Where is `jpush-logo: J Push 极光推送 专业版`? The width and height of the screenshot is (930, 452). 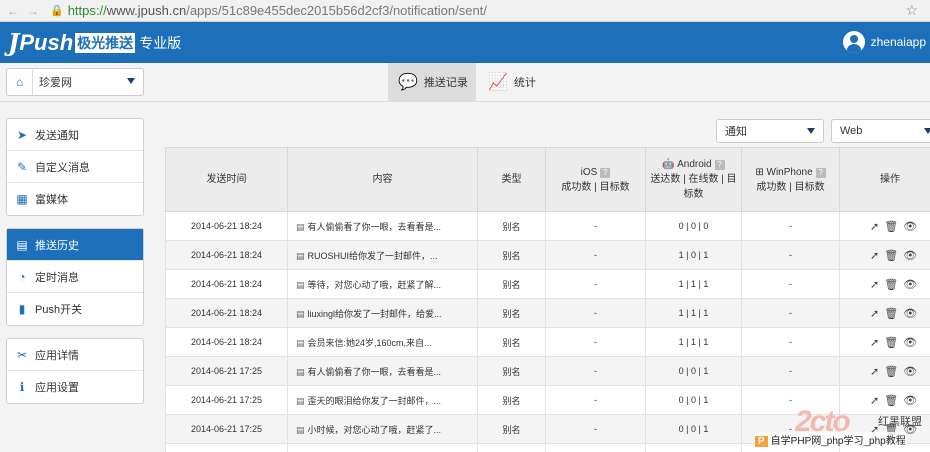
jpush-logo: J Push 极光推送 专业版 is located at coordinates (94, 42).